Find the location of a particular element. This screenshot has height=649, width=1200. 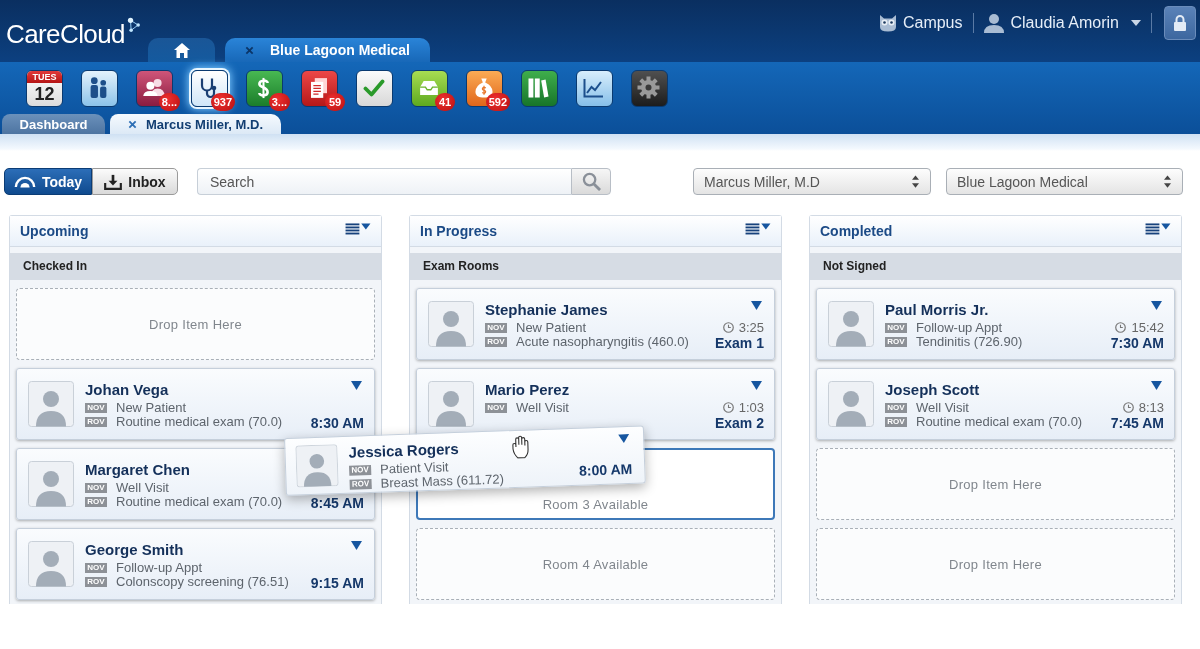

notification-badge: 59 is located at coordinates (335, 102).